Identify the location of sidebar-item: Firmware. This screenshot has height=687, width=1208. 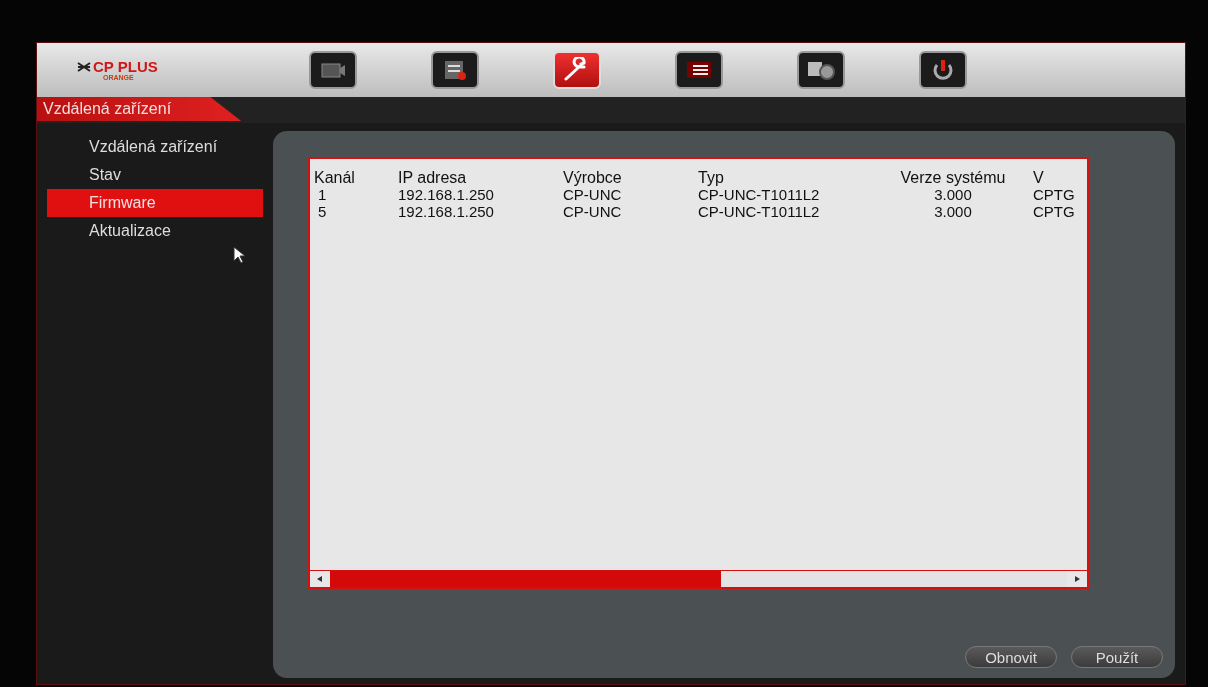
(155, 203).